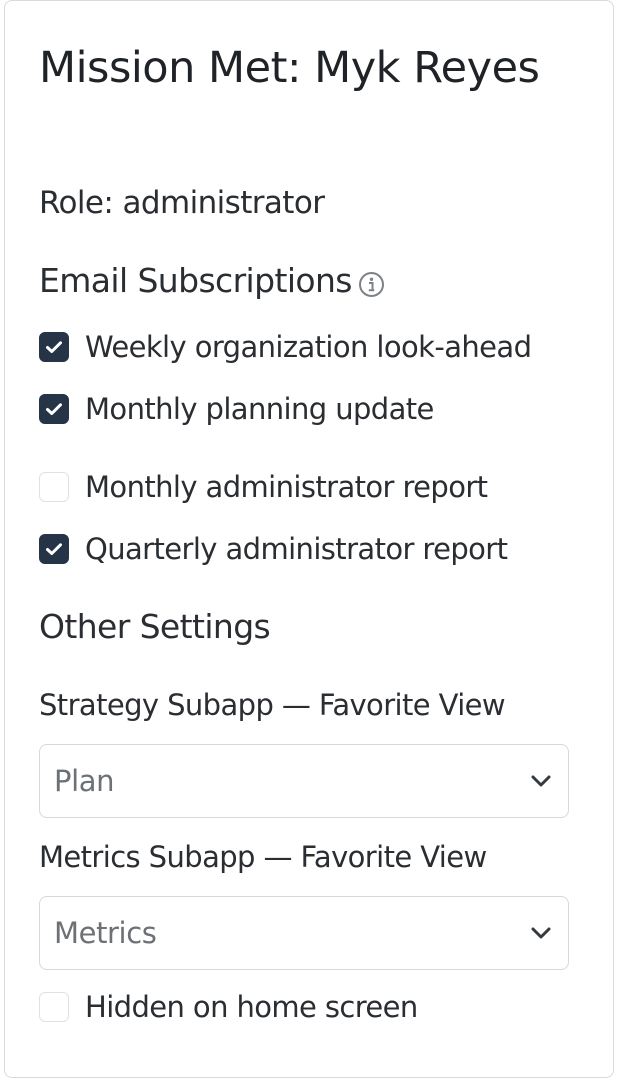 This screenshot has width=638, height=1080. I want to click on hidden-on-home-toggle: Hidden on home screen, so click(228, 1007).